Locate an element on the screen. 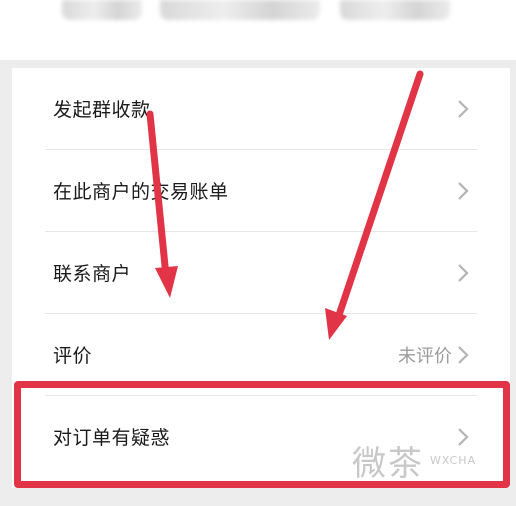 The height and width of the screenshot is (506, 516). watermark-text: 微茶 is located at coordinates (388, 463).